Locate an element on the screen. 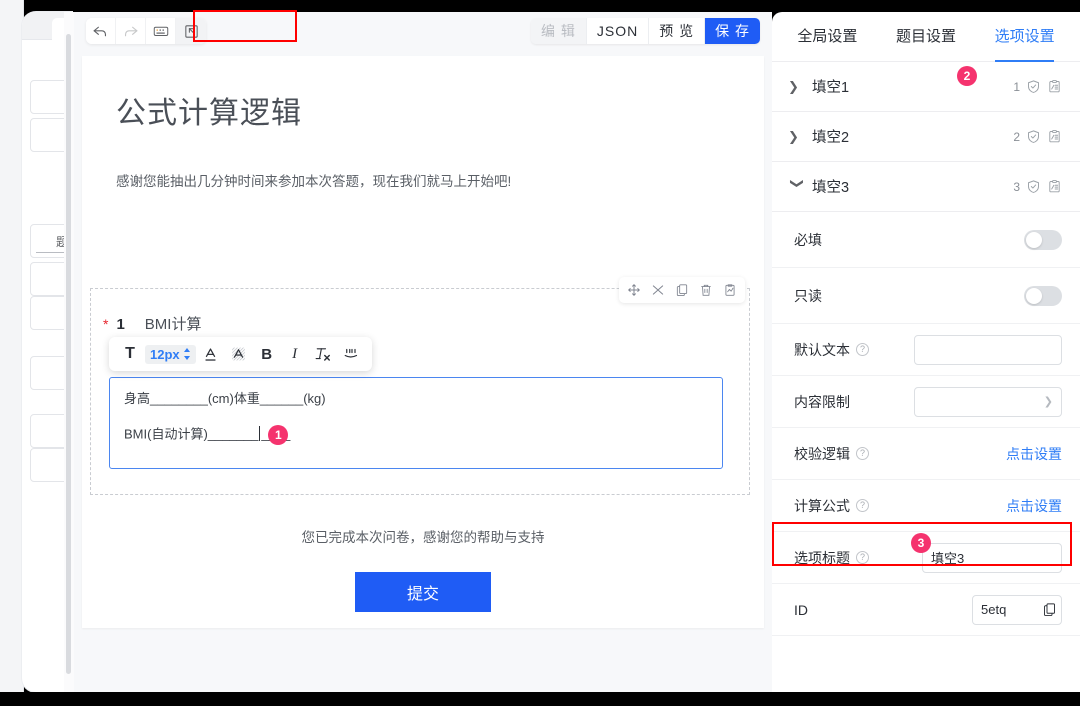 This screenshot has height=706, width=1080. keyboard-icon is located at coordinates (161, 31).